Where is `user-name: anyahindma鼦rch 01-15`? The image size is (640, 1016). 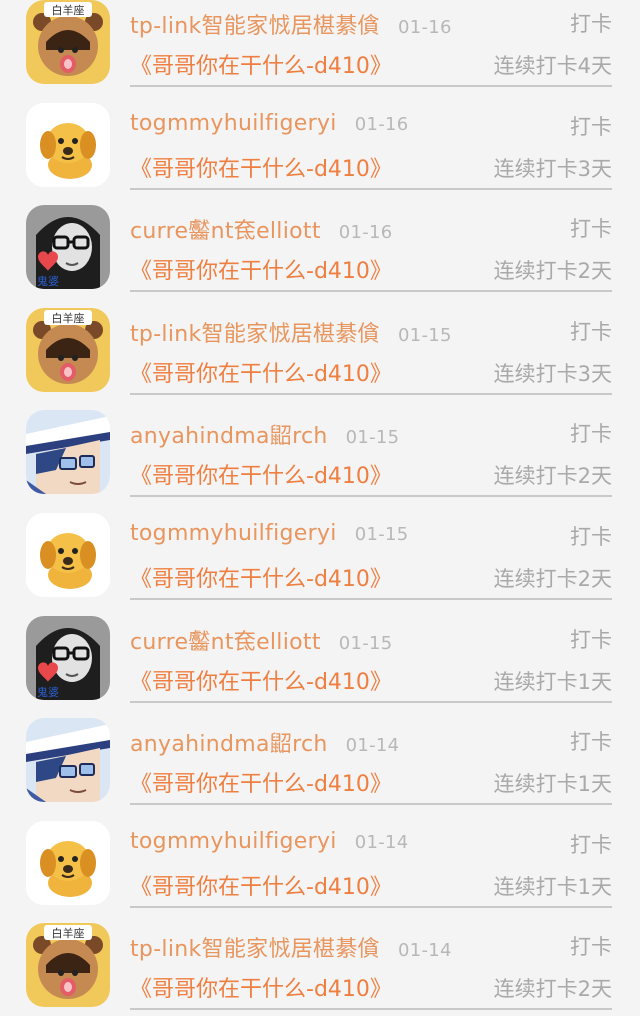 user-name: anyahindma鼦rch 01-15 is located at coordinates (264, 434).